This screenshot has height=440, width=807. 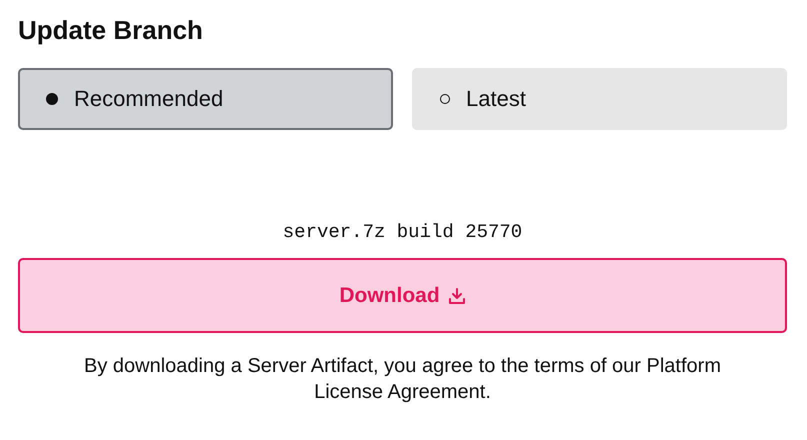 What do you see at coordinates (599, 99) in the screenshot?
I see `radio-option: Latest` at bounding box center [599, 99].